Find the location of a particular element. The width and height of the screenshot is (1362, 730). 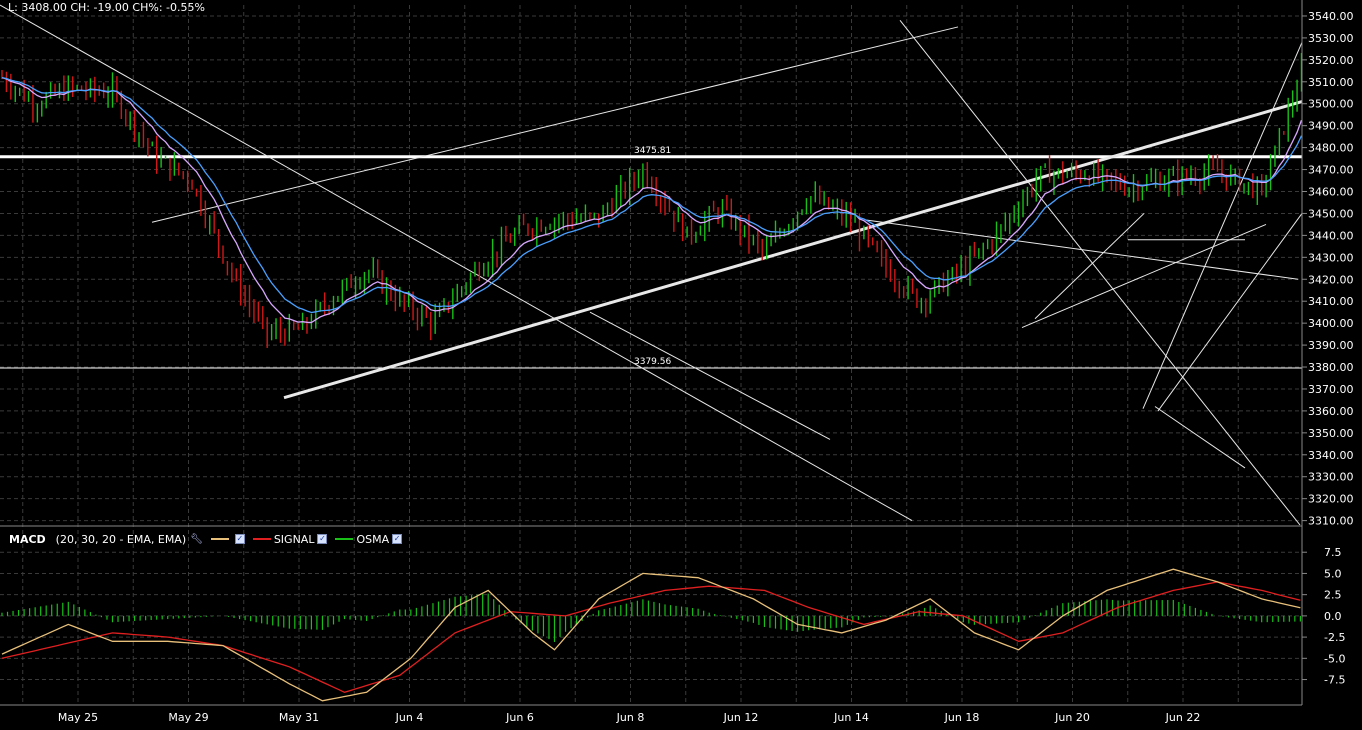

y-tick-label: 3390.00 is located at coordinates (1331, 345).